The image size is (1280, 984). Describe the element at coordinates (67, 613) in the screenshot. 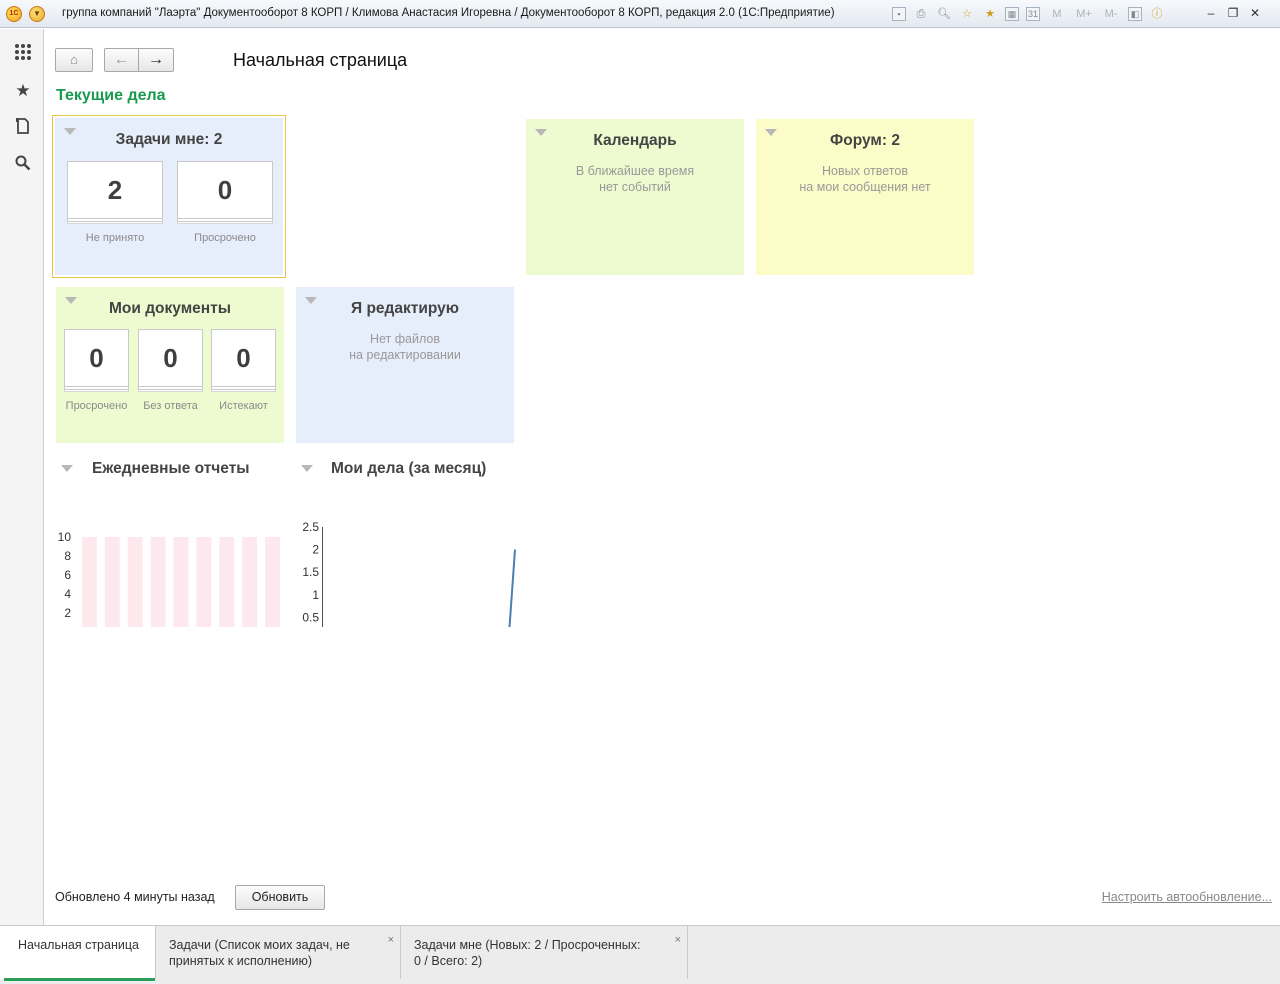

I see `y-tick-label: 2` at that location.